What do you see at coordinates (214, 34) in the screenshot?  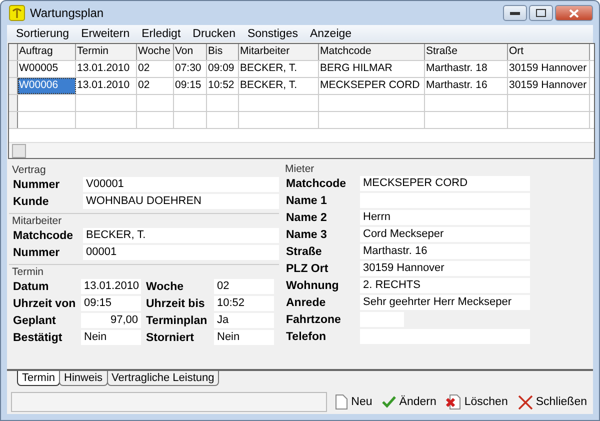 I see `menu-item: Drucken` at bounding box center [214, 34].